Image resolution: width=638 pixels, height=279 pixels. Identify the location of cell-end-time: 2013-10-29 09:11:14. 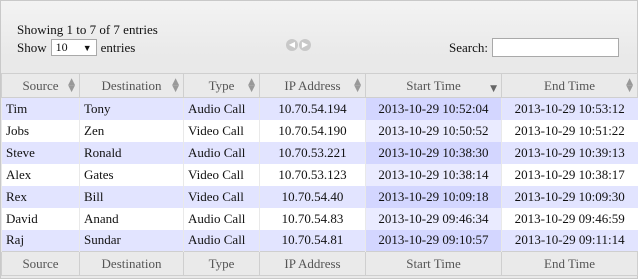
(569, 240).